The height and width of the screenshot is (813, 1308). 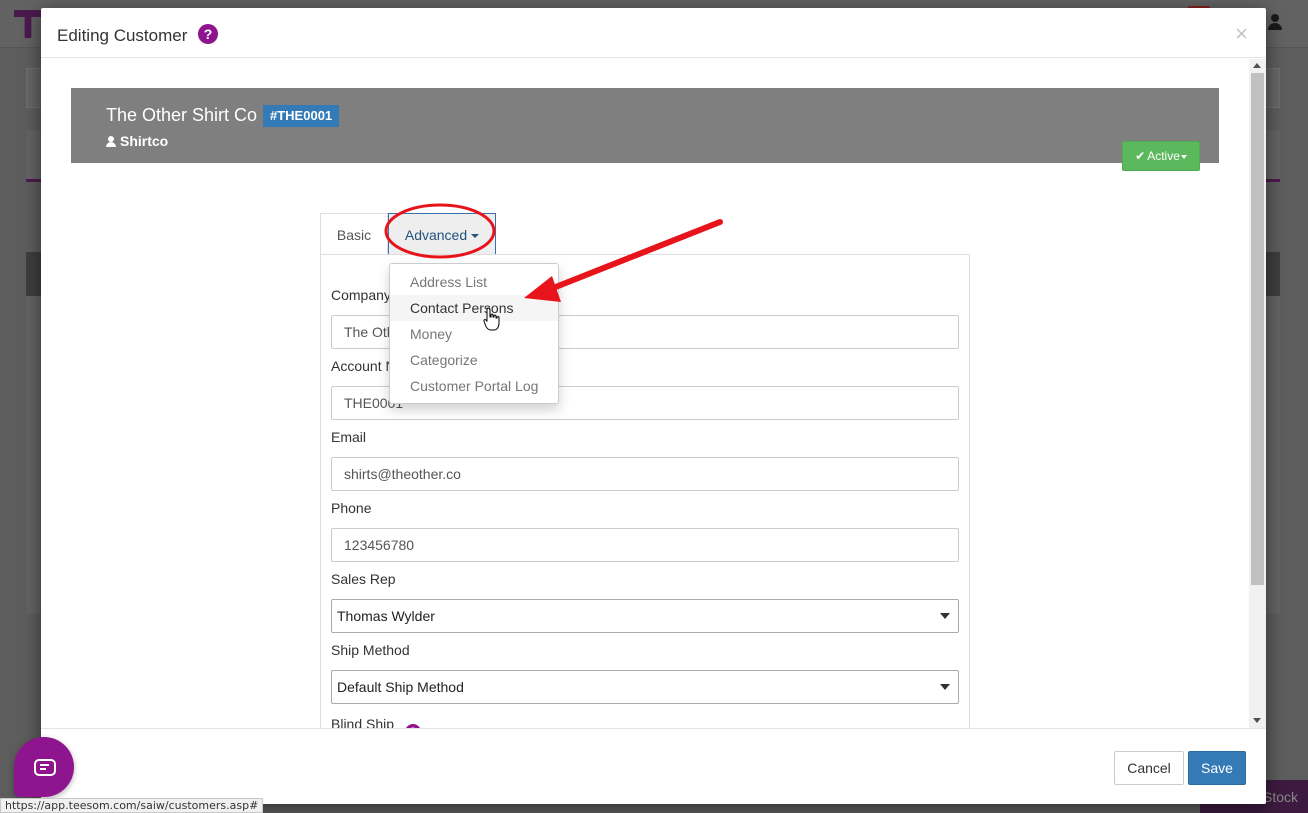 What do you see at coordinates (122, 35) in the screenshot?
I see `modal-title: Editing Customer` at bounding box center [122, 35].